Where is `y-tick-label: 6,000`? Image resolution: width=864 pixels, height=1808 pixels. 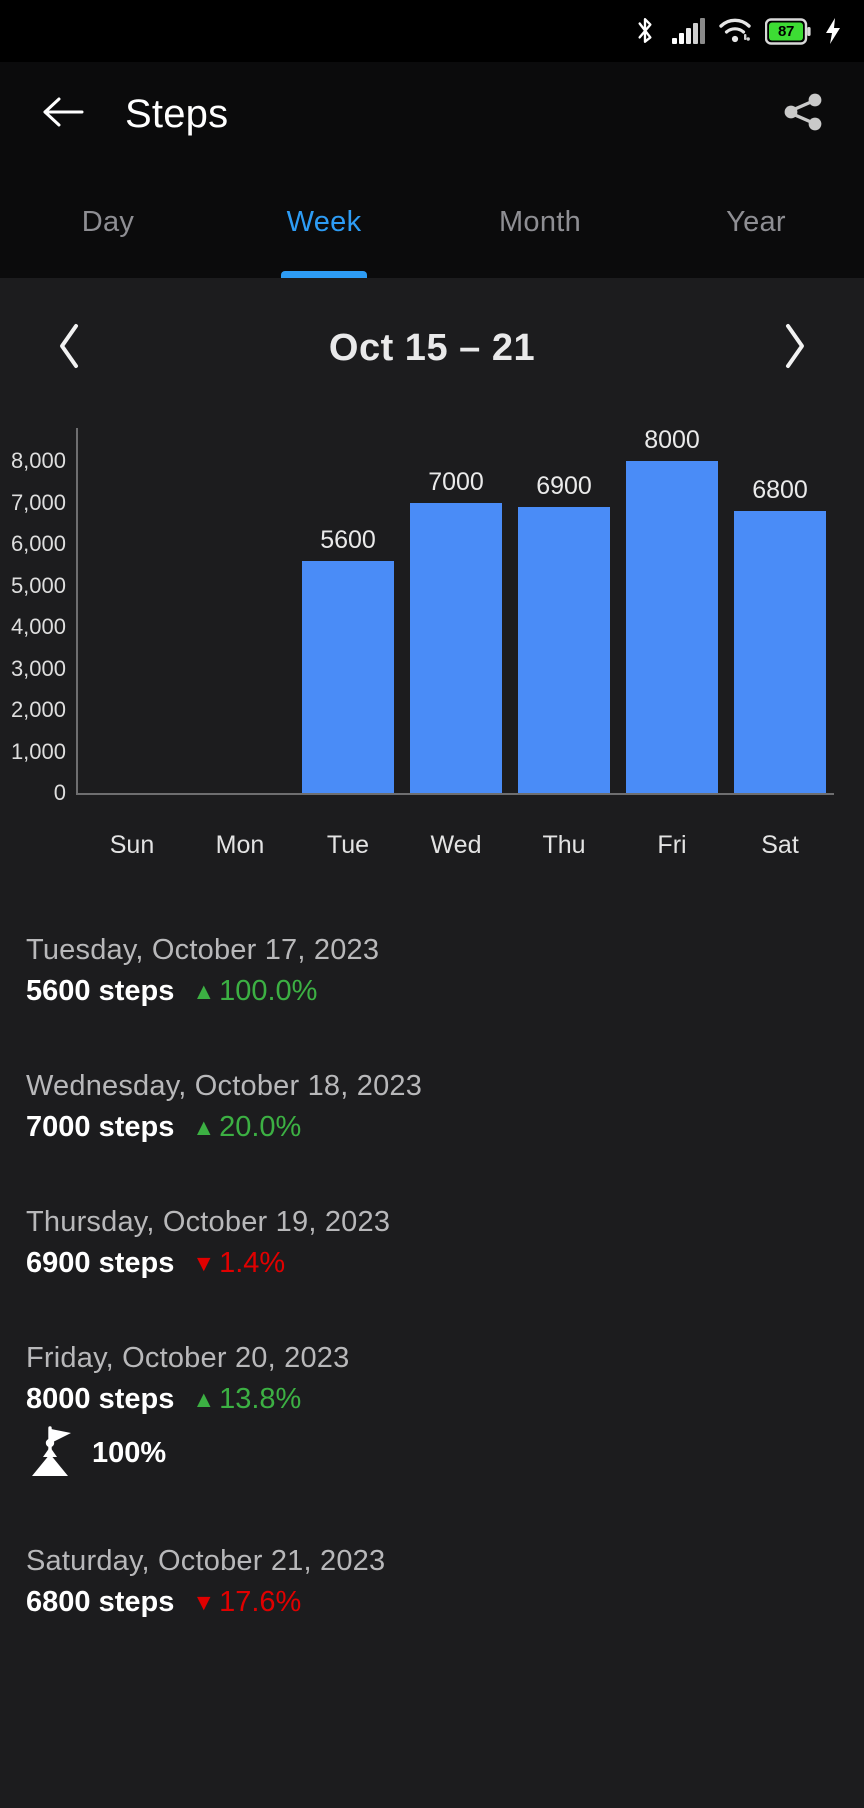 y-tick-label: 6,000 is located at coordinates (38, 544).